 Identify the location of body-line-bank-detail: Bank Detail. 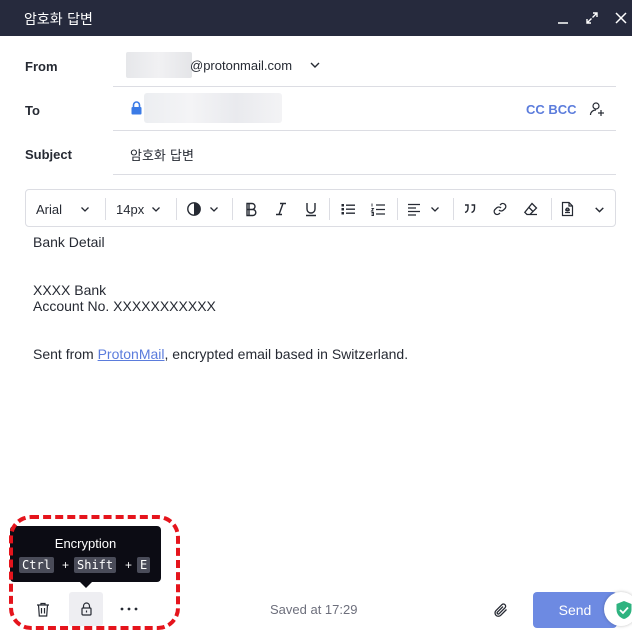
(69, 242).